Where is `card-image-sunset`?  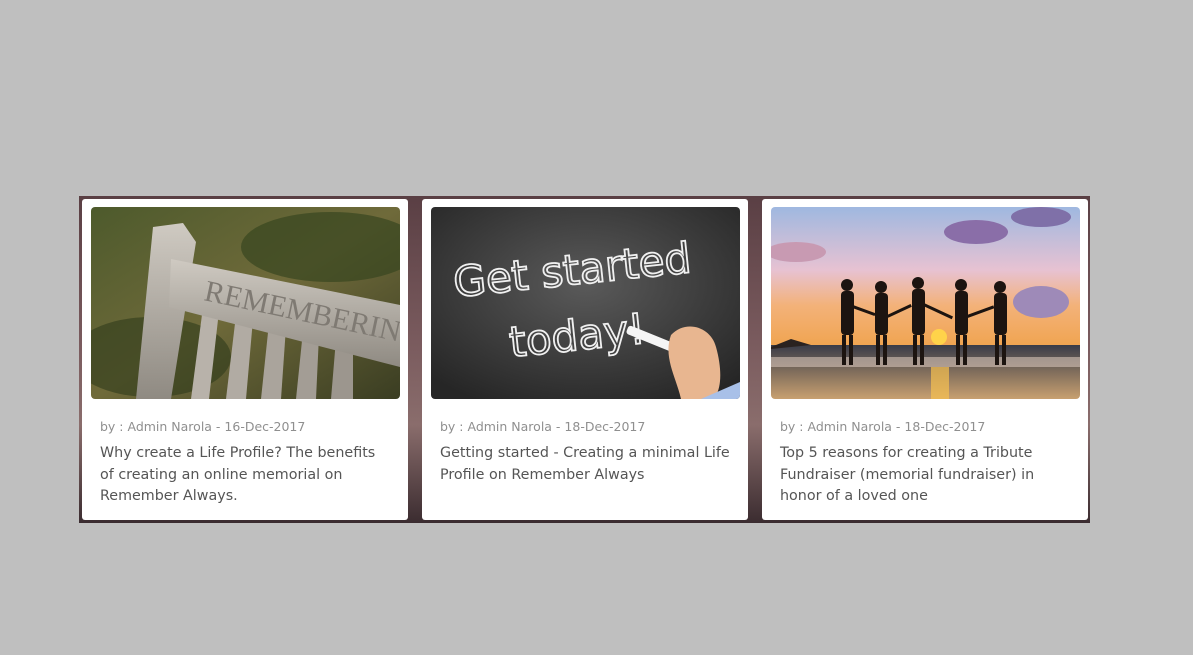 card-image-sunset is located at coordinates (925, 303).